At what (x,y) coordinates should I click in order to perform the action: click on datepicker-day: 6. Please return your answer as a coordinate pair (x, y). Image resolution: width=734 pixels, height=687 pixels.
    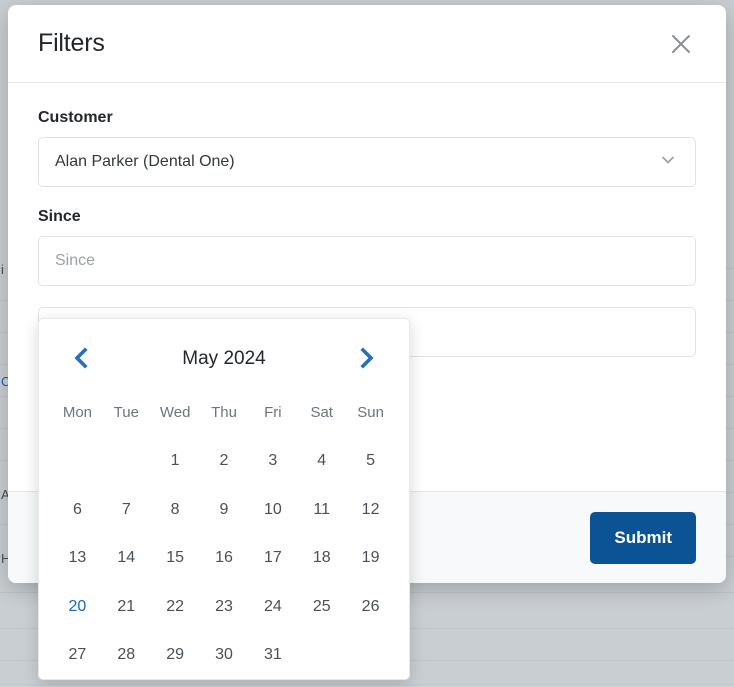
    Looking at the image, I should click on (77, 510).